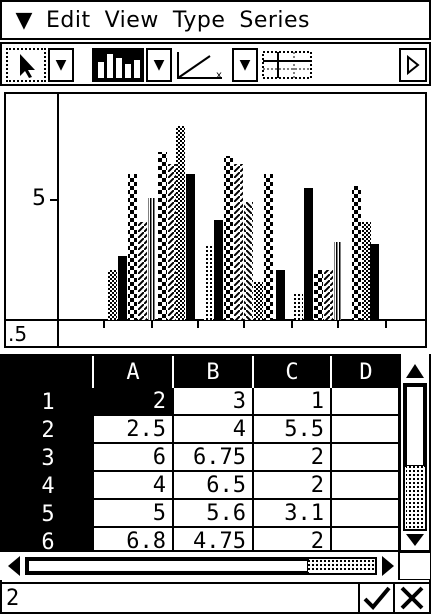 The height and width of the screenshot is (614, 431). I want to click on x-ticks, so click(245, 324).